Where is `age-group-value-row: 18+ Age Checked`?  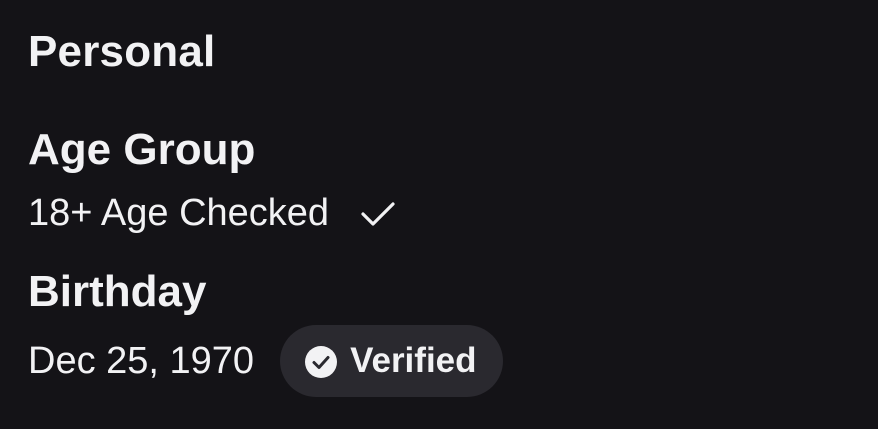
age-group-value-row: 18+ Age Checked is located at coordinates (212, 213).